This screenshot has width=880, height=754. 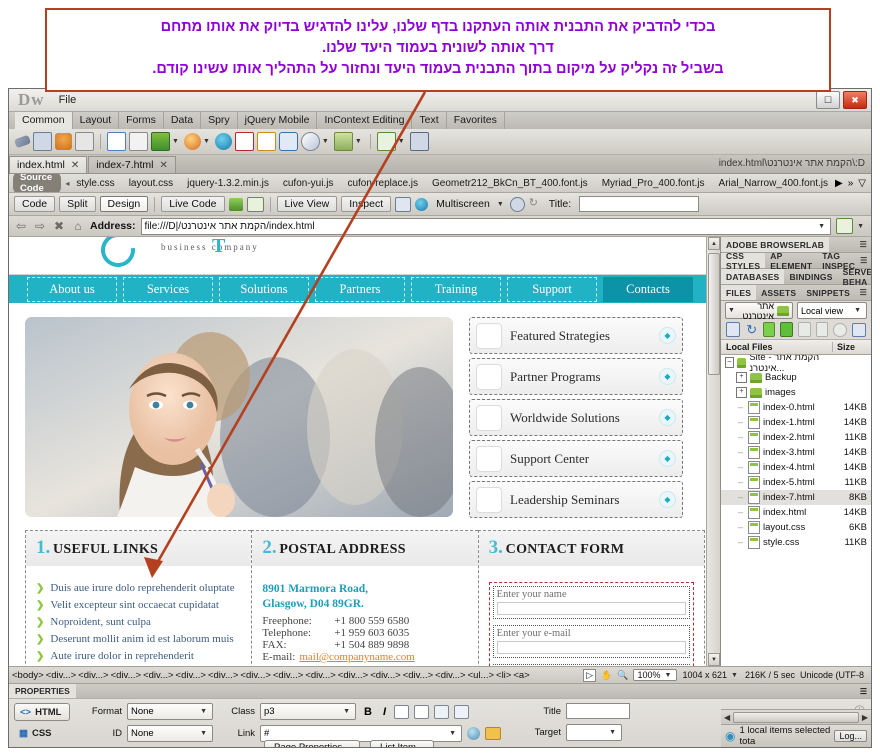 What do you see at coordinates (385, 675) in the screenshot?
I see `tag-div-11: <div...>` at bounding box center [385, 675].